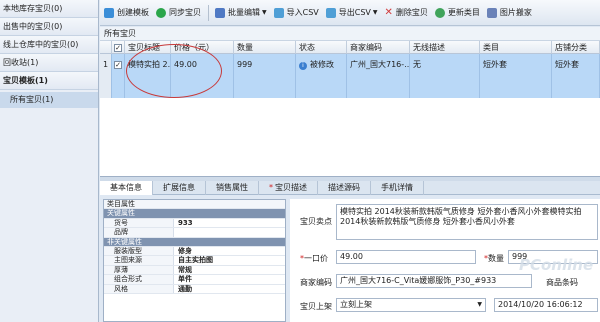 This screenshot has width=600, height=322. Describe the element at coordinates (185, 12) in the screenshot. I see `sync-label: 同步宝贝` at that location.